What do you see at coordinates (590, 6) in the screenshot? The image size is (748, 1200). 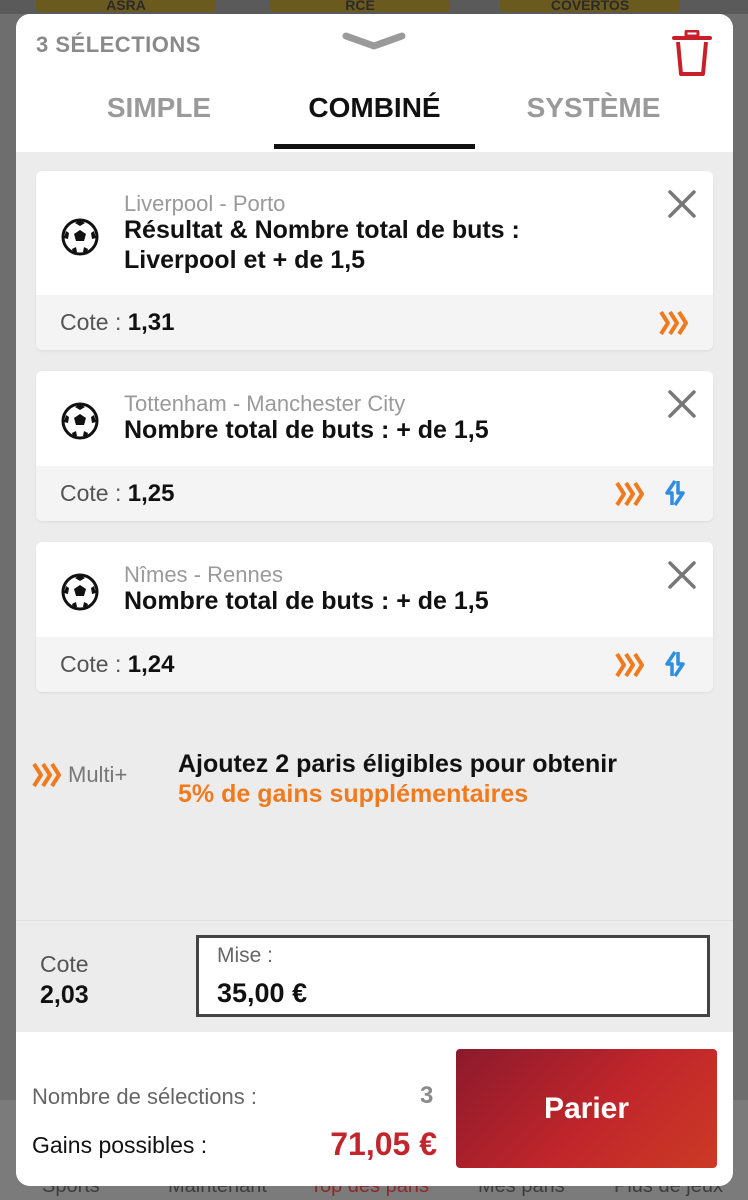 I see `background-button: COVERTOS` at bounding box center [590, 6].